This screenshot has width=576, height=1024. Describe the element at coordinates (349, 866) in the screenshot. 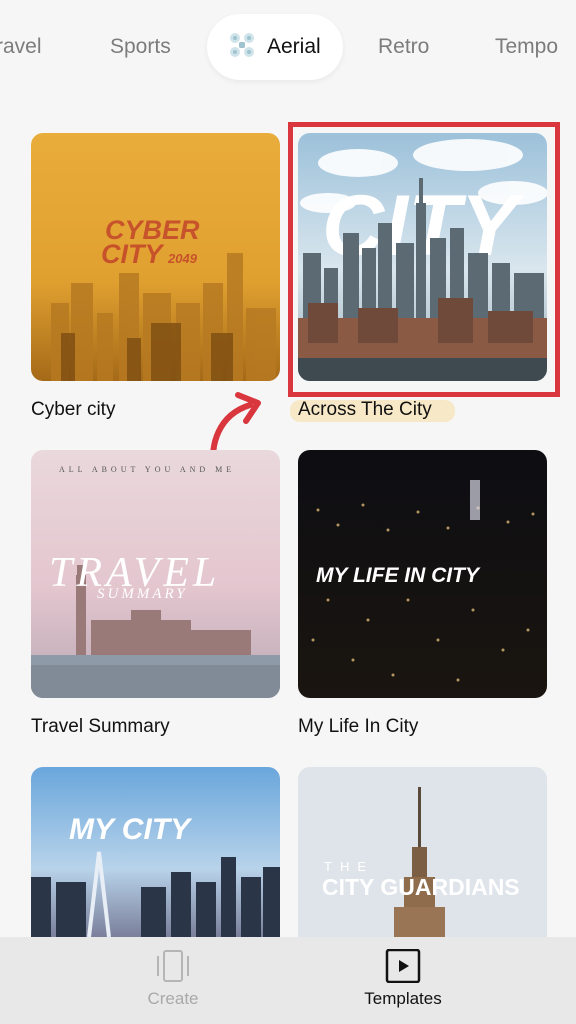

I see `guardians-top: THE` at that location.